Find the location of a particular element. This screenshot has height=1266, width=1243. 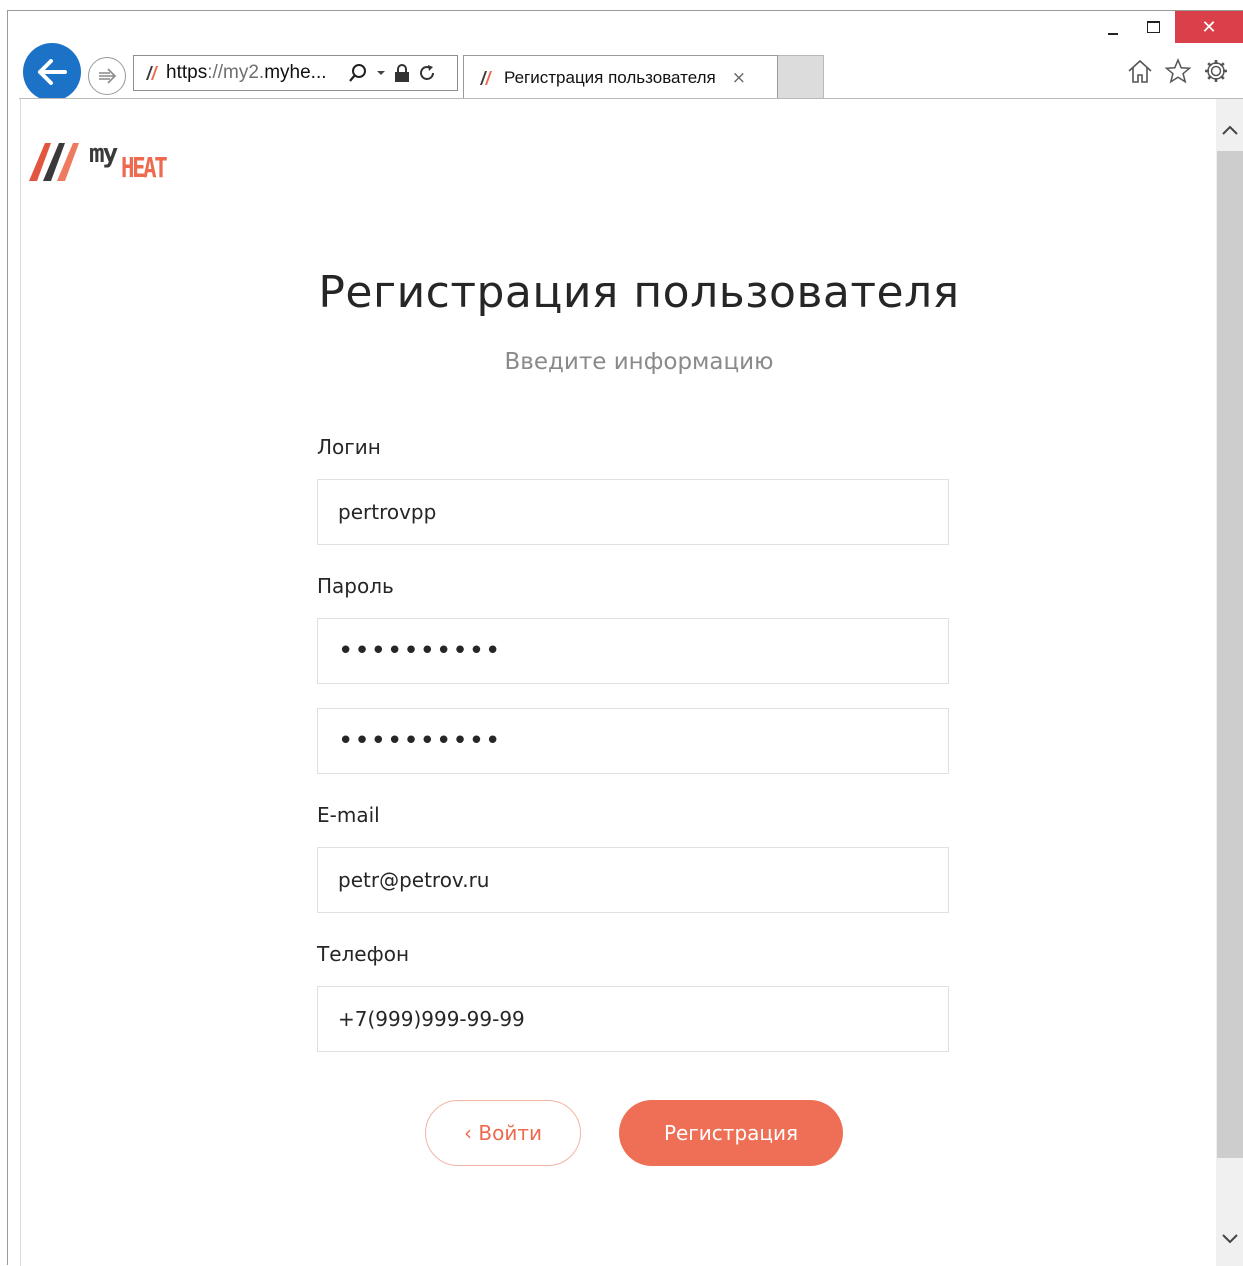

maximize-button is located at coordinates (1153, 27).